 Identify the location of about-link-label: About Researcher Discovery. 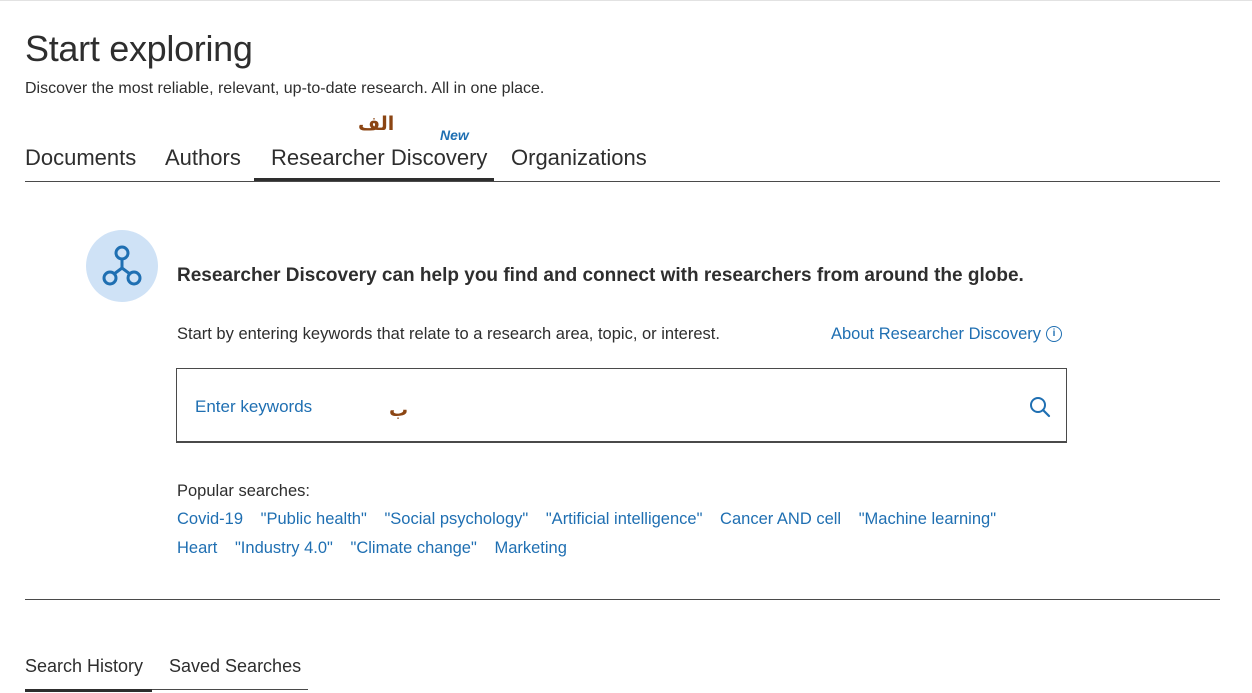
(936, 334).